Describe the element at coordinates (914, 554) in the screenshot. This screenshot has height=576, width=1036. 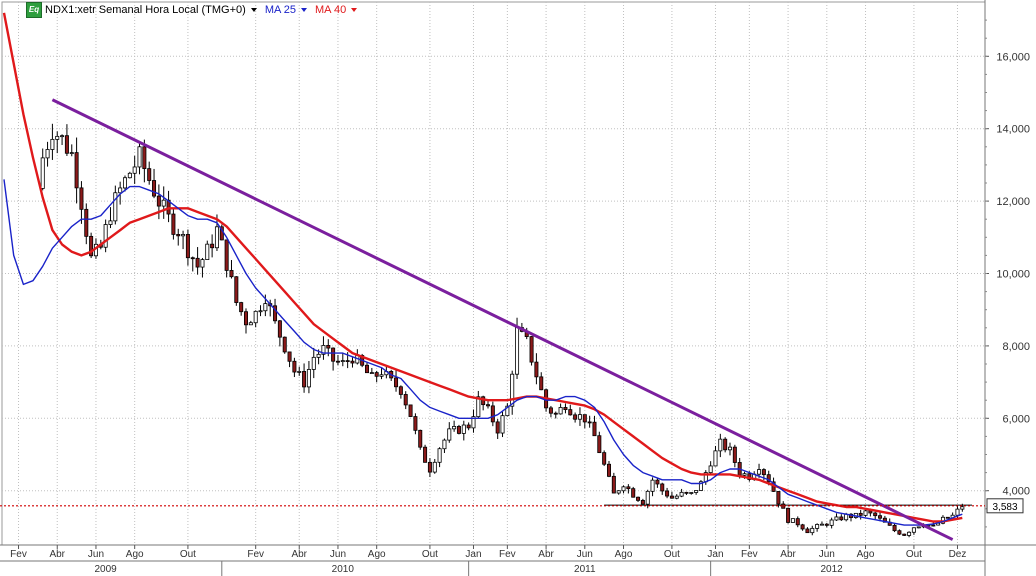
I see `month-label: Out` at that location.